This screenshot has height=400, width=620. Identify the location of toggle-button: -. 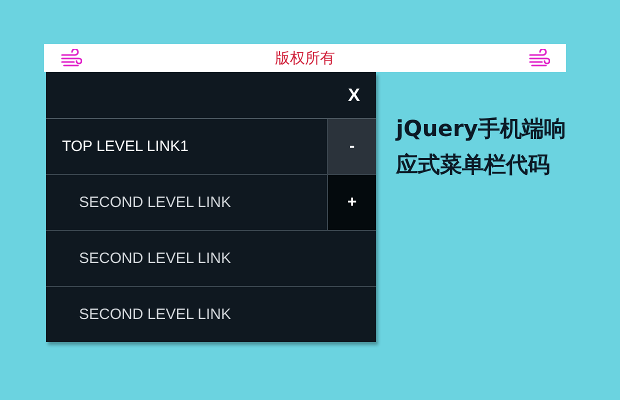
(351, 146).